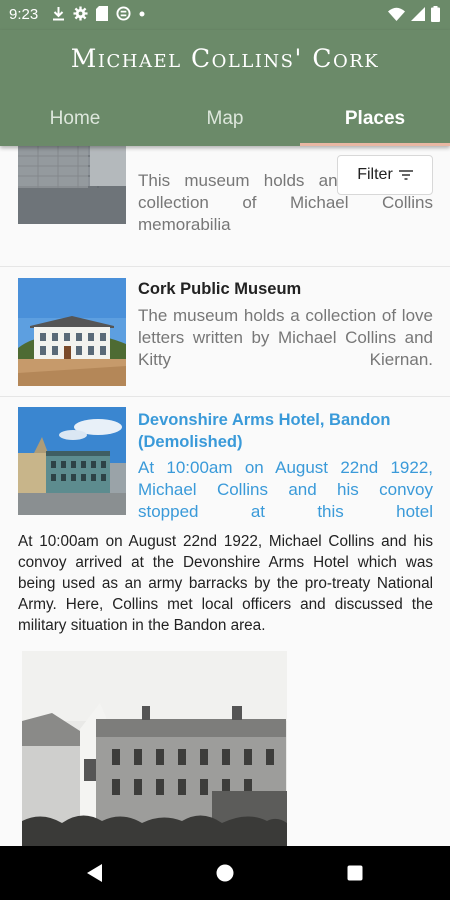  I want to click on tab-places: Places, so click(375, 120).